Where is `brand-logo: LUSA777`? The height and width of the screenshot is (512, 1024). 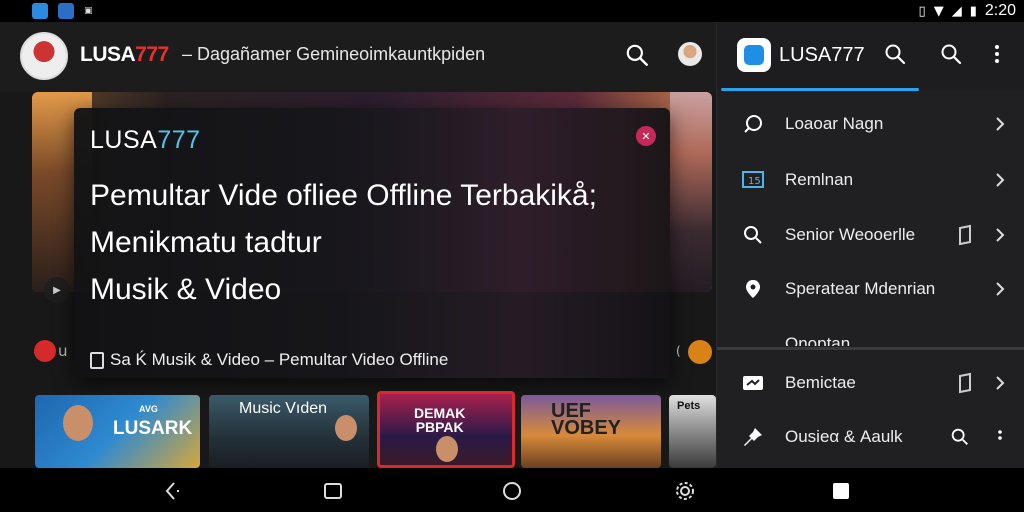 brand-logo: LUSA777 is located at coordinates (124, 55).